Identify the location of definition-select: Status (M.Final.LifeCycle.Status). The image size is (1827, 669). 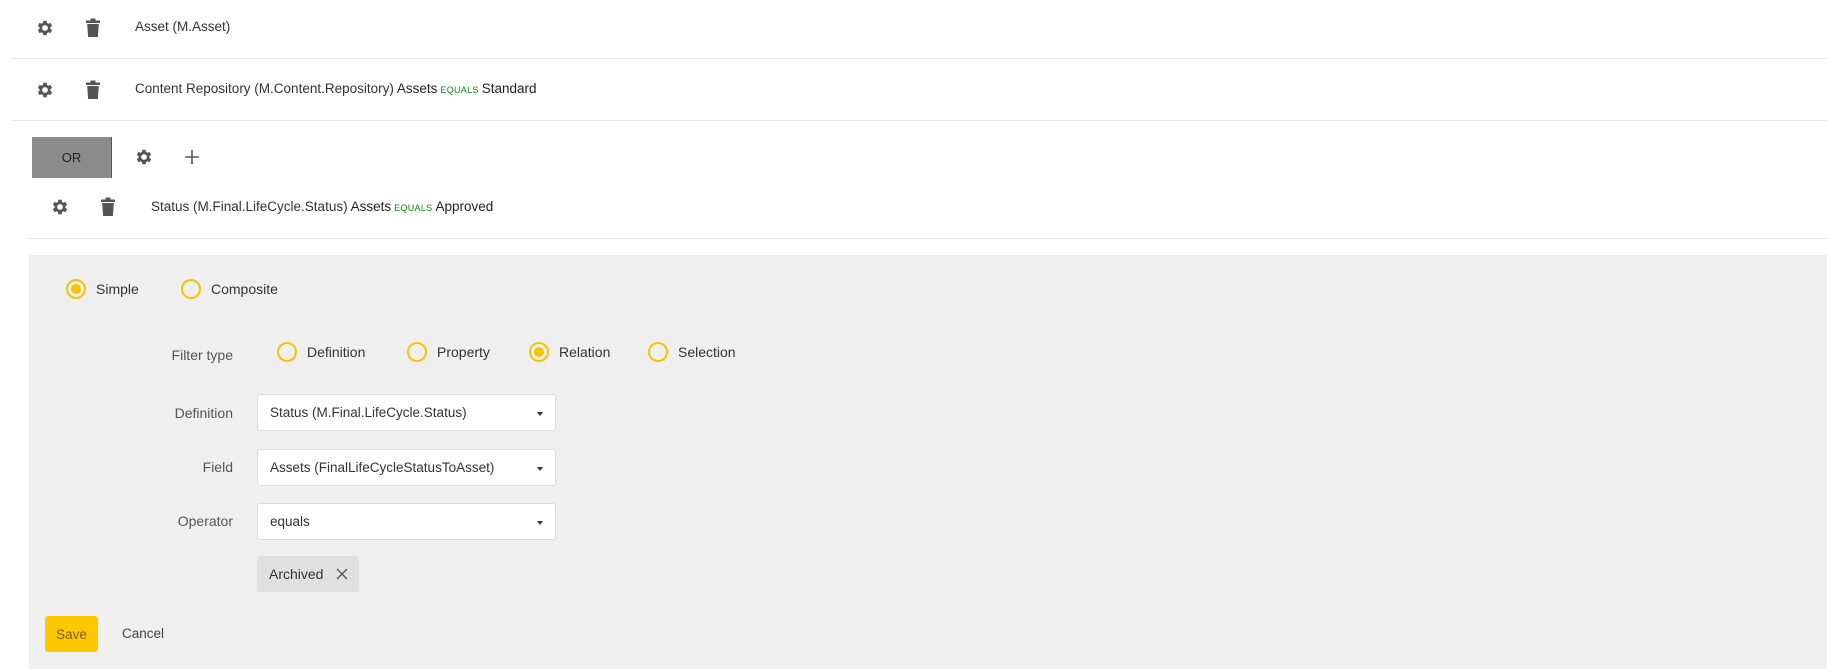
(406, 412).